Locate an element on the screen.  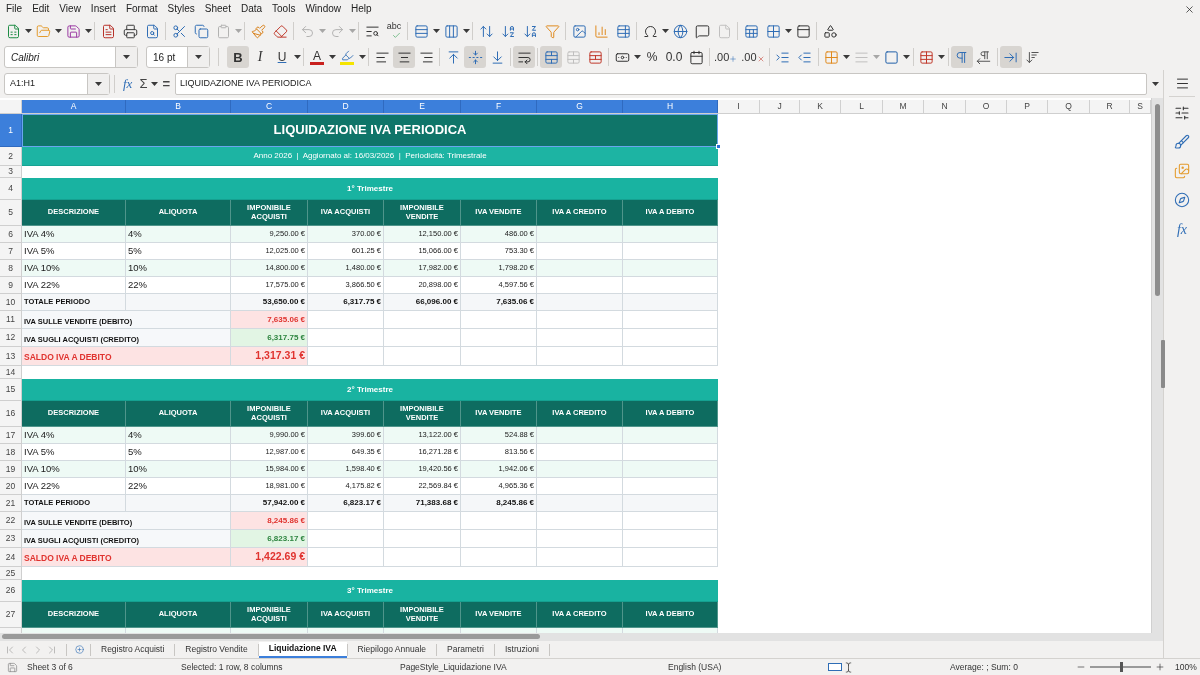
sheet-tab: Registro Acquisti is located at coordinates (133, 649).